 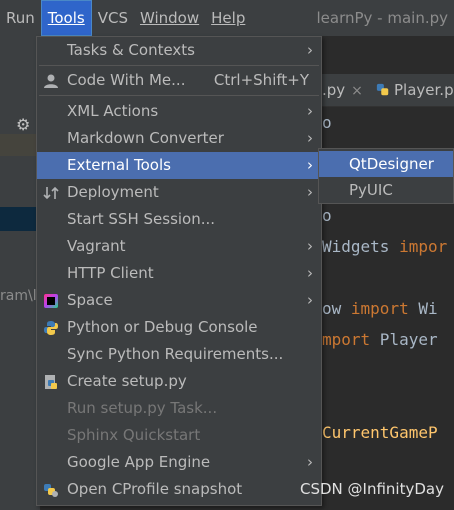 What do you see at coordinates (424, 90) in the screenshot?
I see `tab-player-py-label: Player.p` at bounding box center [424, 90].